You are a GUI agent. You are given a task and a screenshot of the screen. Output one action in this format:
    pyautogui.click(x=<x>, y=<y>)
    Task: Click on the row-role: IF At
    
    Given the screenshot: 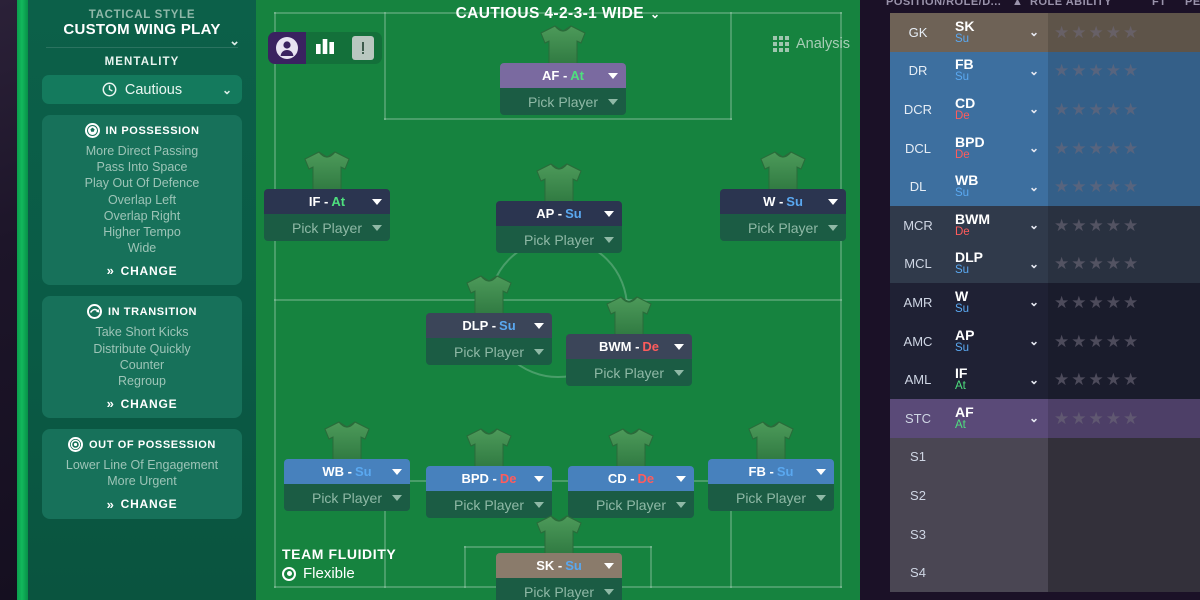 What is the action you would take?
    pyautogui.click(x=983, y=379)
    